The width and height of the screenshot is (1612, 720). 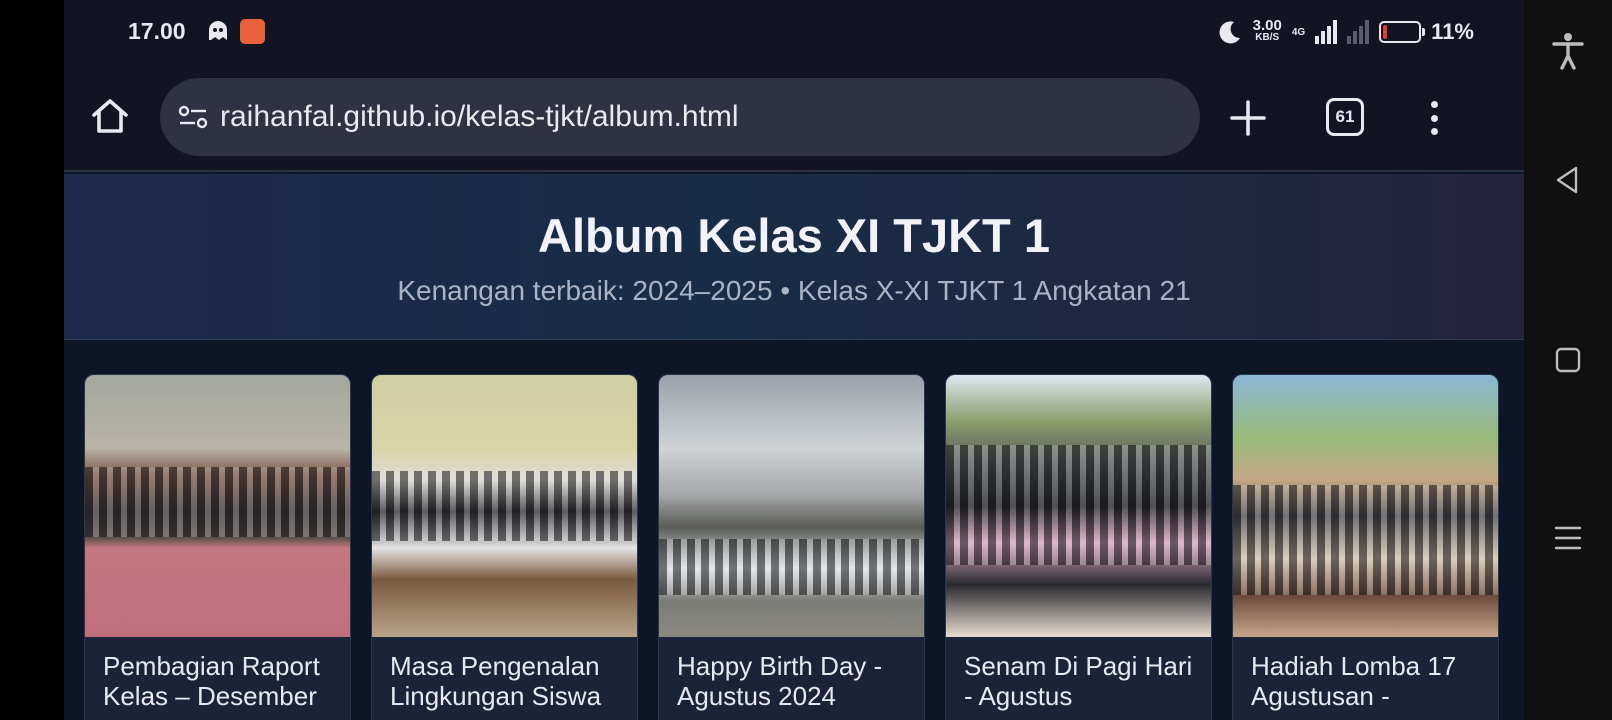 What do you see at coordinates (1402, 32) in the screenshot?
I see `battery-icon` at bounding box center [1402, 32].